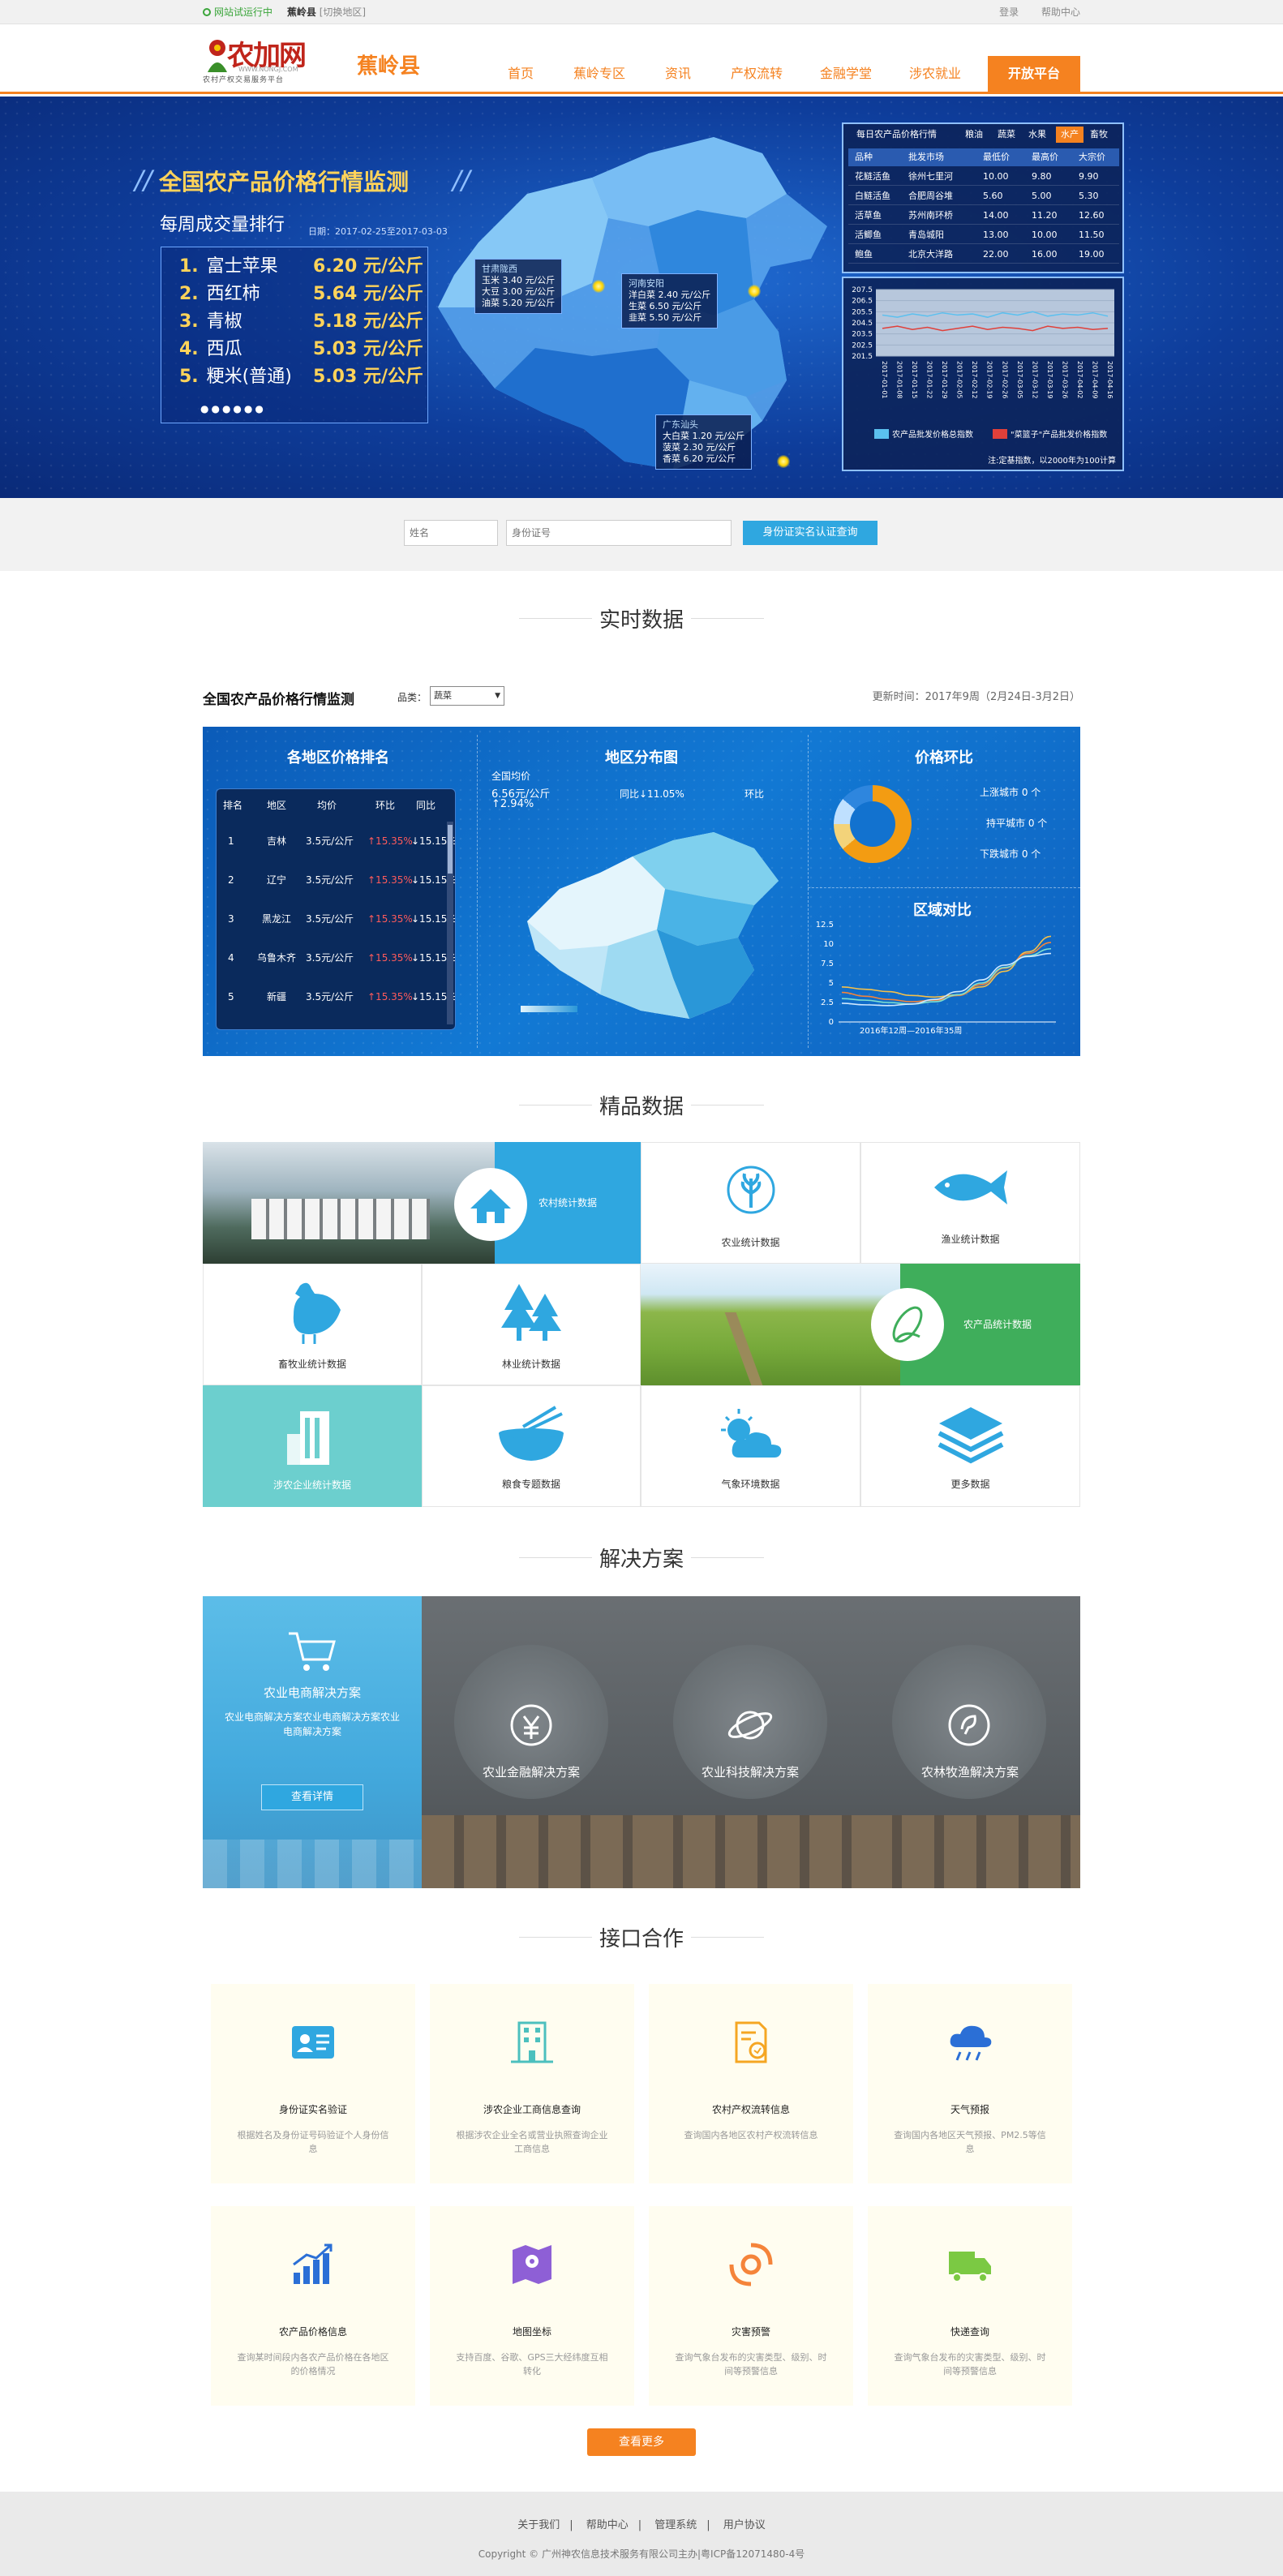  Describe the element at coordinates (984, 157) in the screenshot. I see `price-table-header: 品种 批发市场 最低价 最高价 大宗价` at that location.